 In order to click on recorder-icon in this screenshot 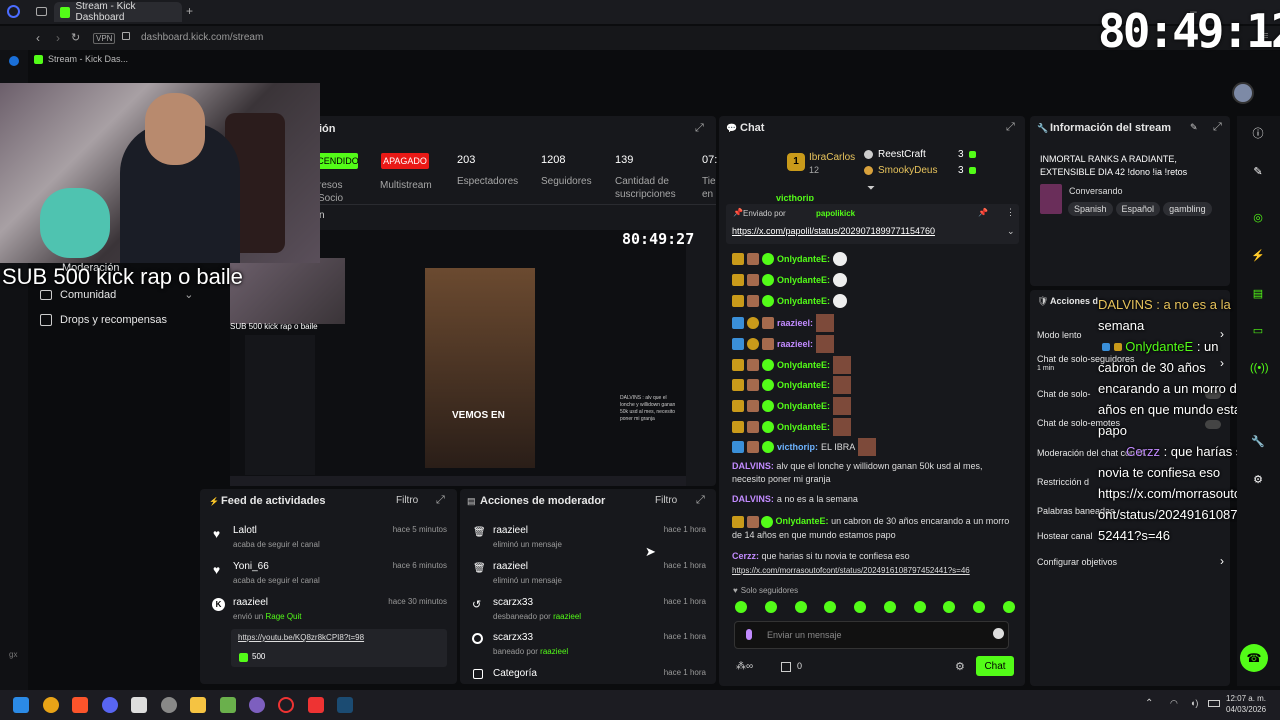, I will do `click(316, 705)`.